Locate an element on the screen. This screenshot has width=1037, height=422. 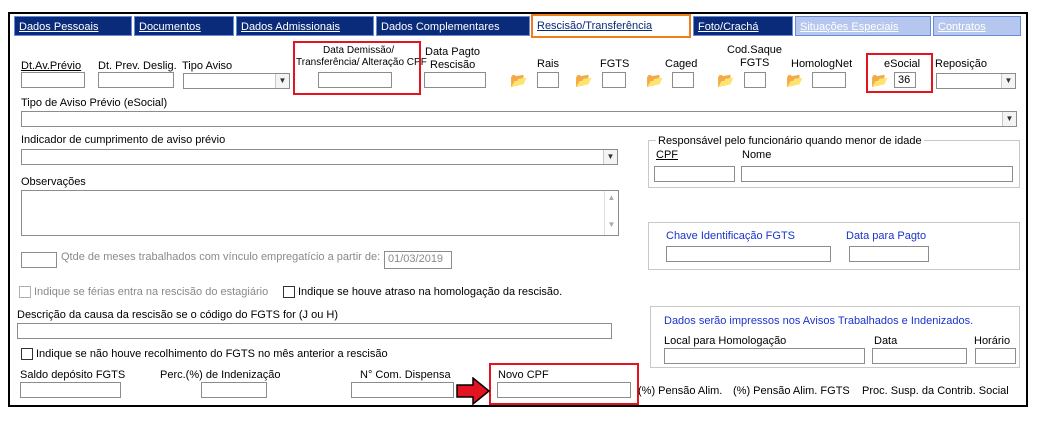
dt-av-previo-label: Dt.Av.Prévio is located at coordinates (51, 66).